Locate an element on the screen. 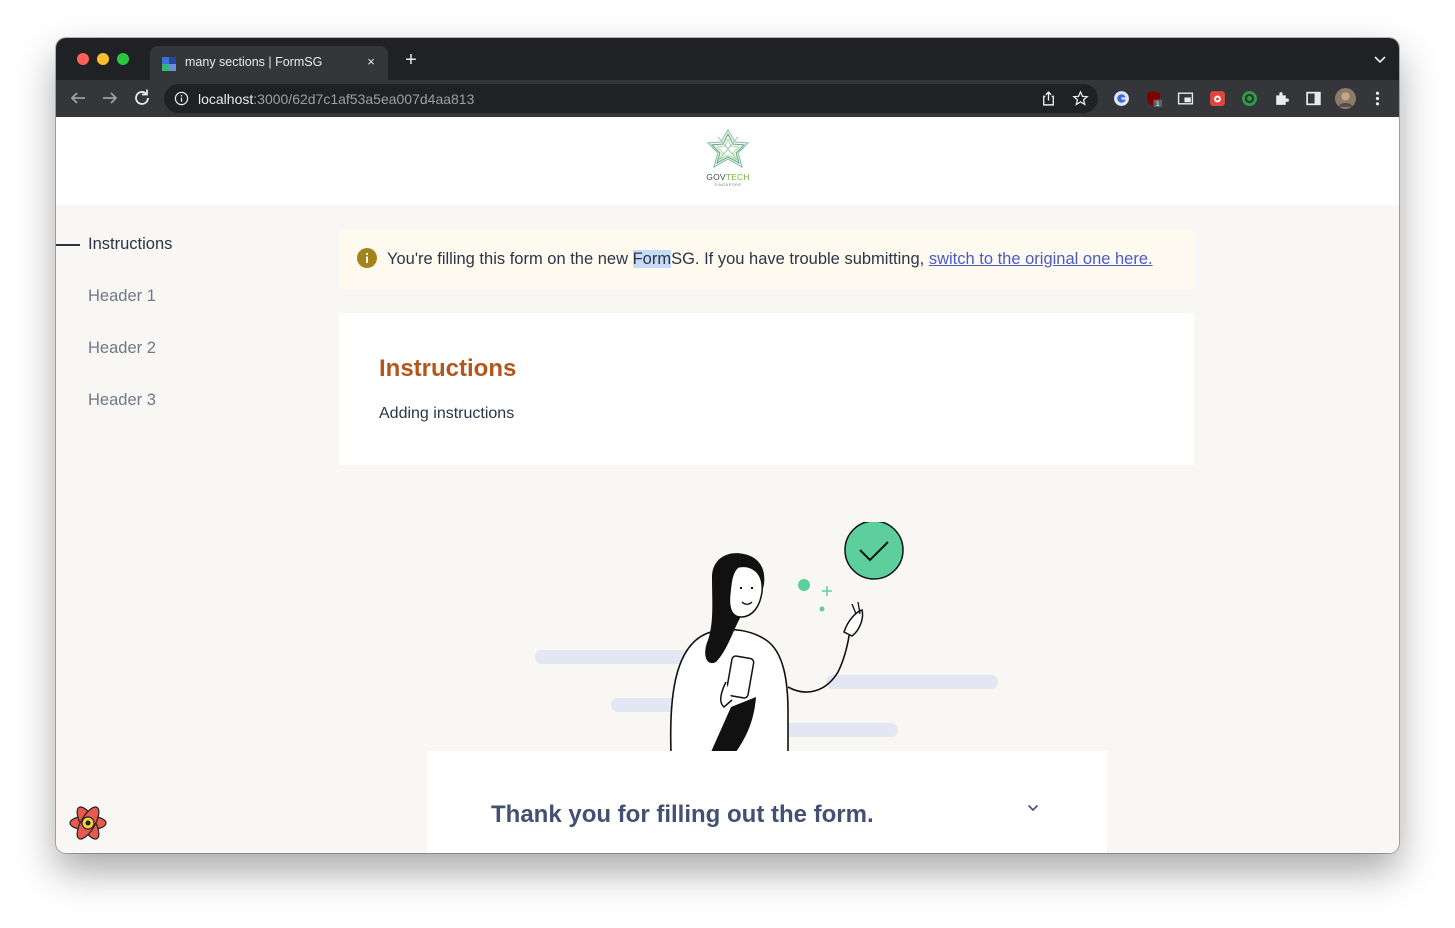  chevron-down-icon is located at coordinates (1033, 808).